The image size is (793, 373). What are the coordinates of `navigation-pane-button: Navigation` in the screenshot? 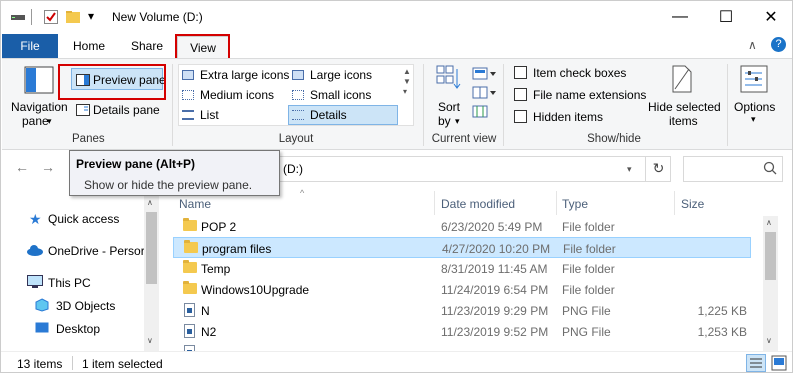 It's located at (39, 107).